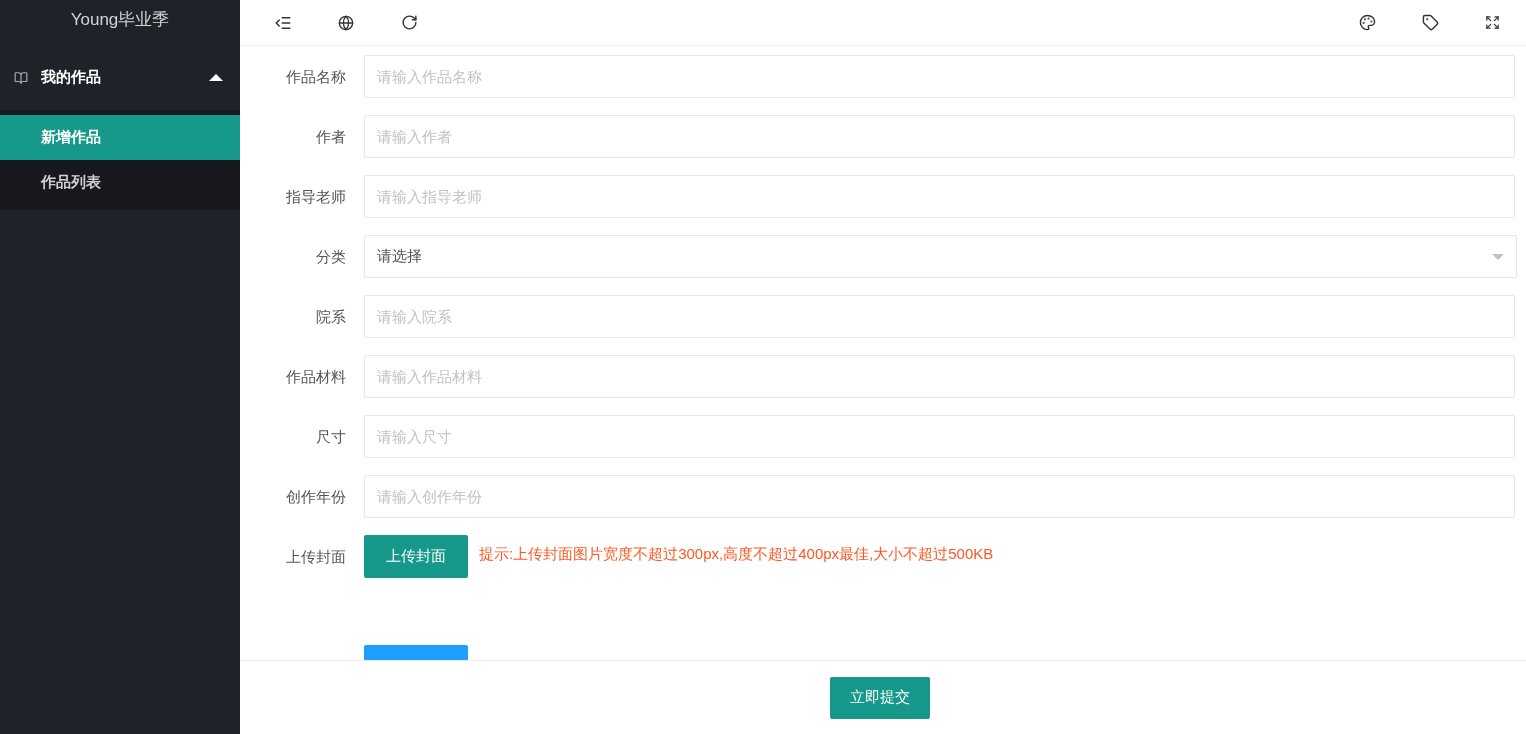 This screenshot has height=734, width=1526. What do you see at coordinates (316, 497) in the screenshot?
I see `field-label: 创作年份` at bounding box center [316, 497].